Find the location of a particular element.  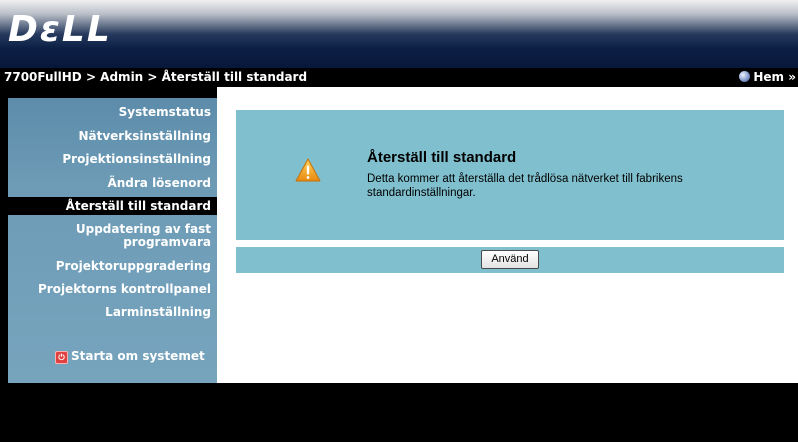

globe-icon is located at coordinates (745, 76).